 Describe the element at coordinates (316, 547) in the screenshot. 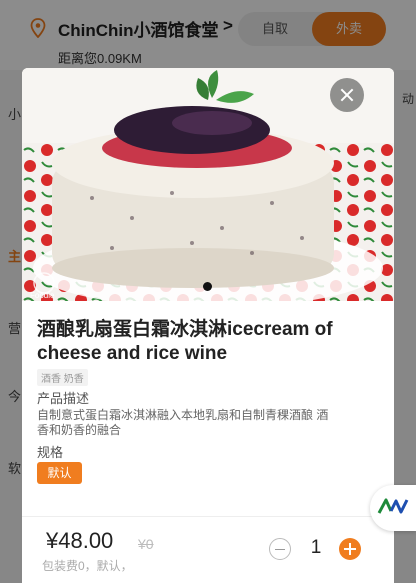

I see `quantity-value: 1` at that location.